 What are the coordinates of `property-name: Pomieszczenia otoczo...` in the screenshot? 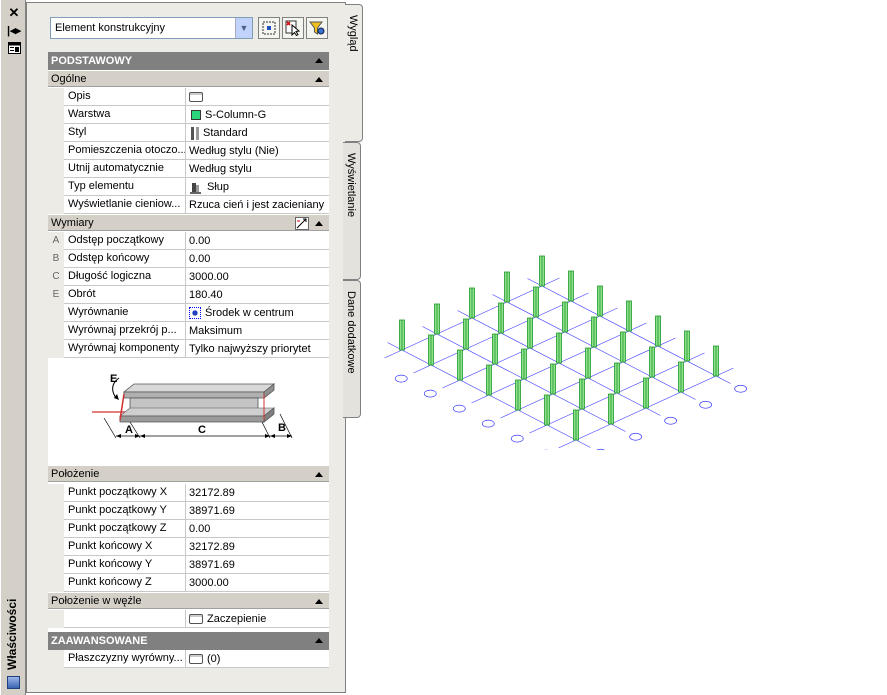 It's located at (125, 151).